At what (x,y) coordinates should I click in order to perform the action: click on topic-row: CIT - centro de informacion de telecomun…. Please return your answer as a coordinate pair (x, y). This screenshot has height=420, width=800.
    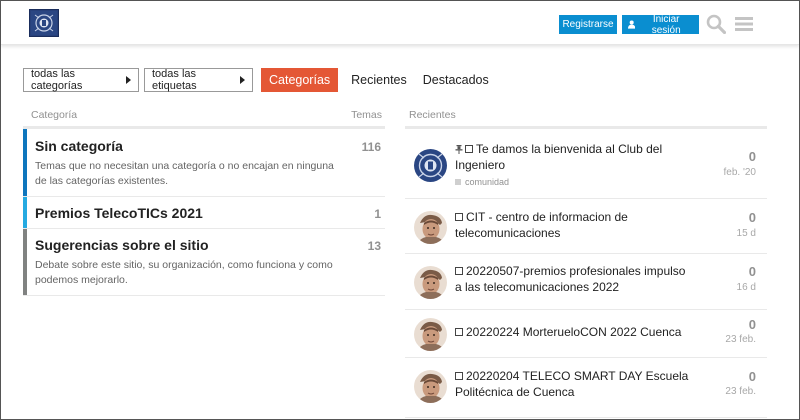
    Looking at the image, I should click on (586, 226).